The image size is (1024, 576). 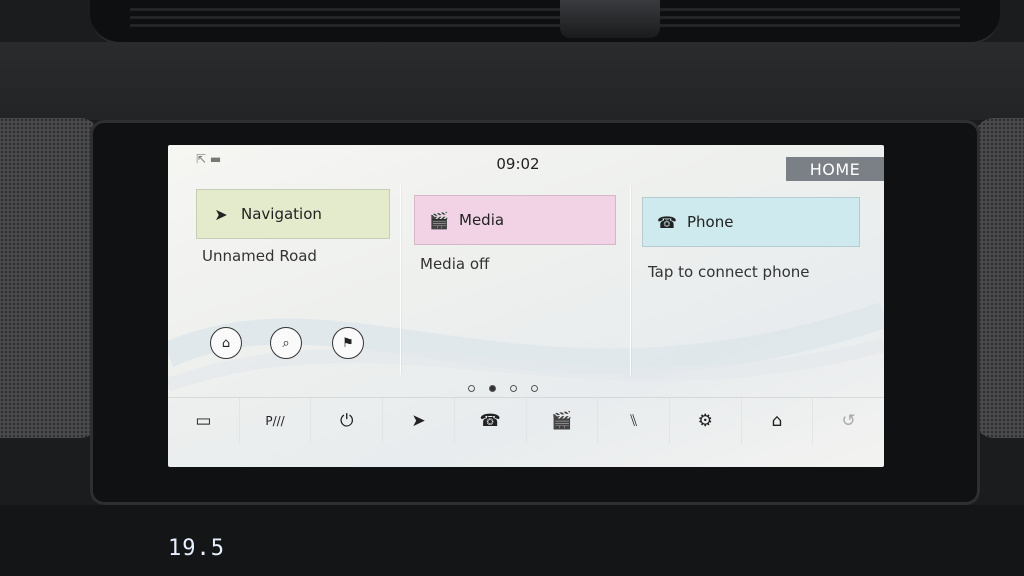 What do you see at coordinates (515, 220) in the screenshot?
I see `media-tile: 🎬 Media` at bounding box center [515, 220].